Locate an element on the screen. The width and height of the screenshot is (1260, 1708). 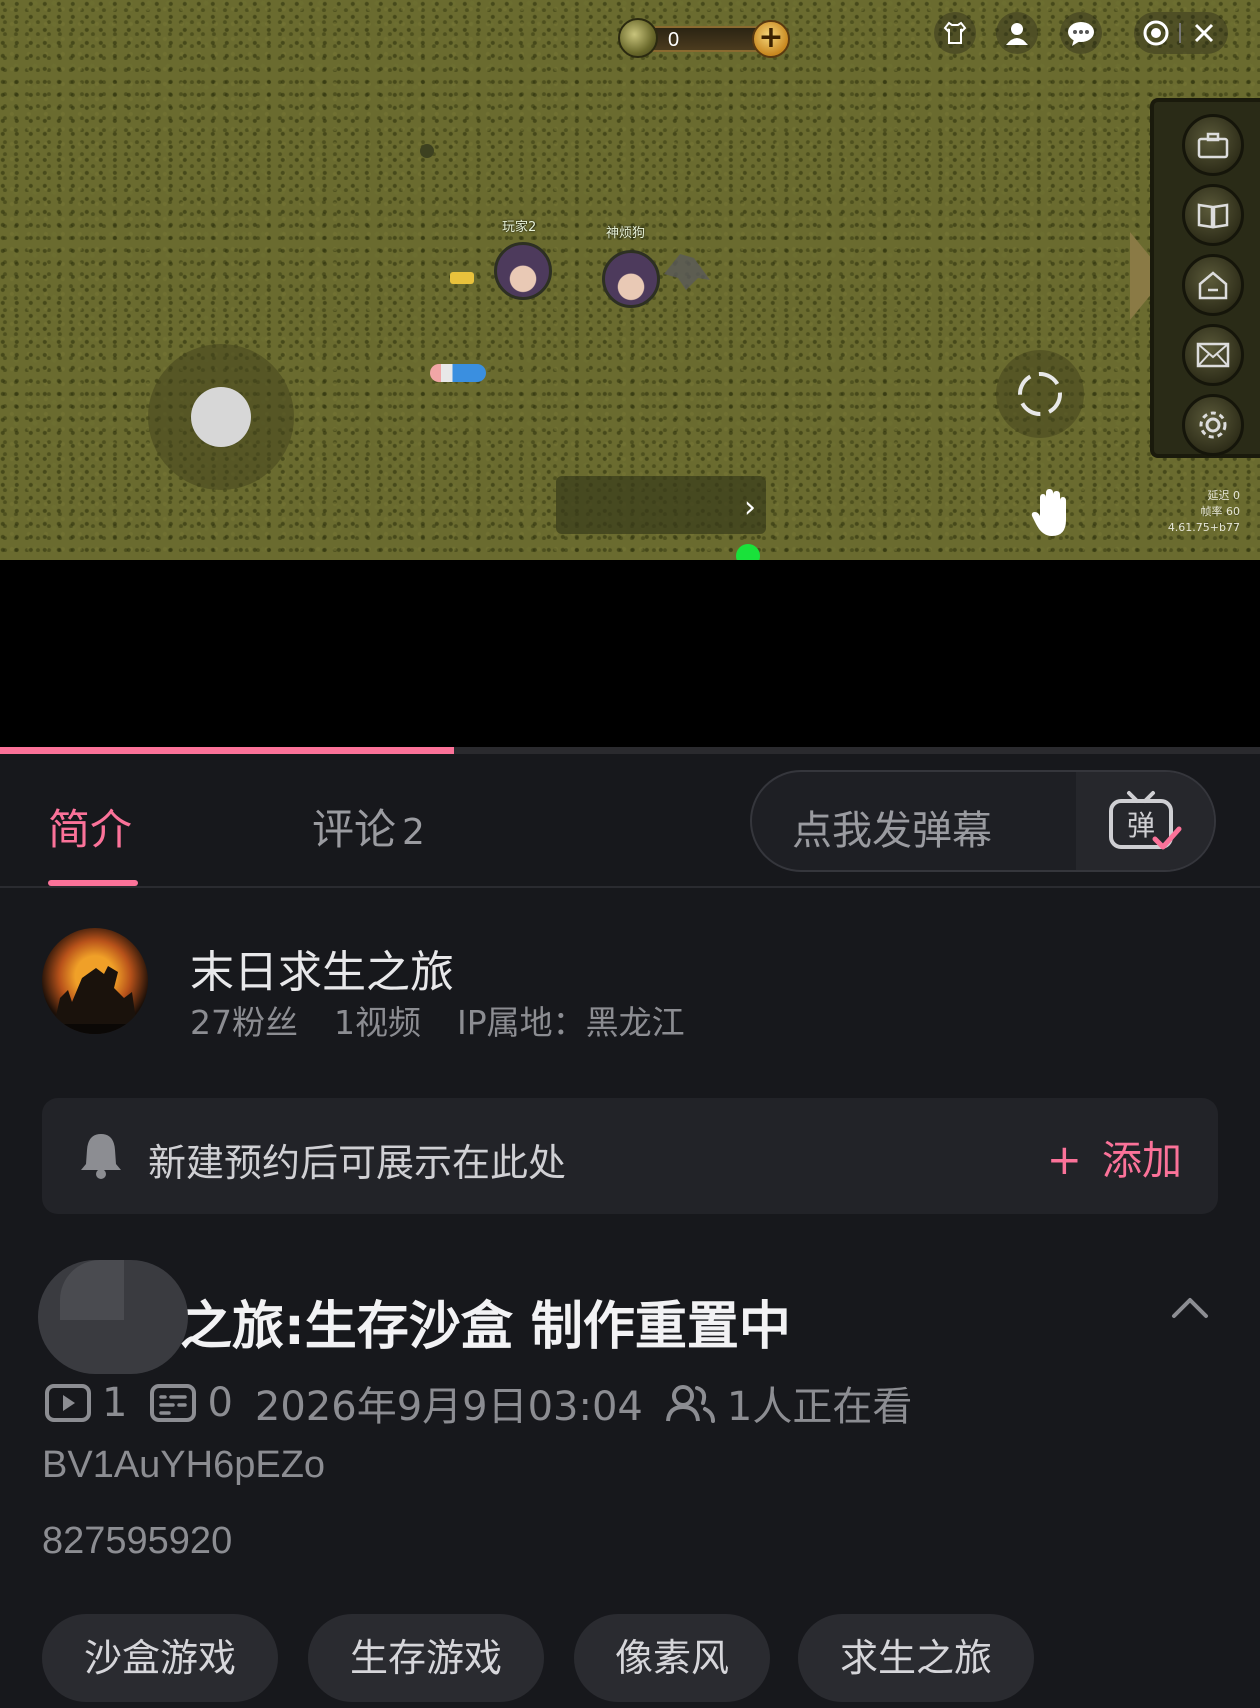
comments-count: 2 is located at coordinates (413, 832).